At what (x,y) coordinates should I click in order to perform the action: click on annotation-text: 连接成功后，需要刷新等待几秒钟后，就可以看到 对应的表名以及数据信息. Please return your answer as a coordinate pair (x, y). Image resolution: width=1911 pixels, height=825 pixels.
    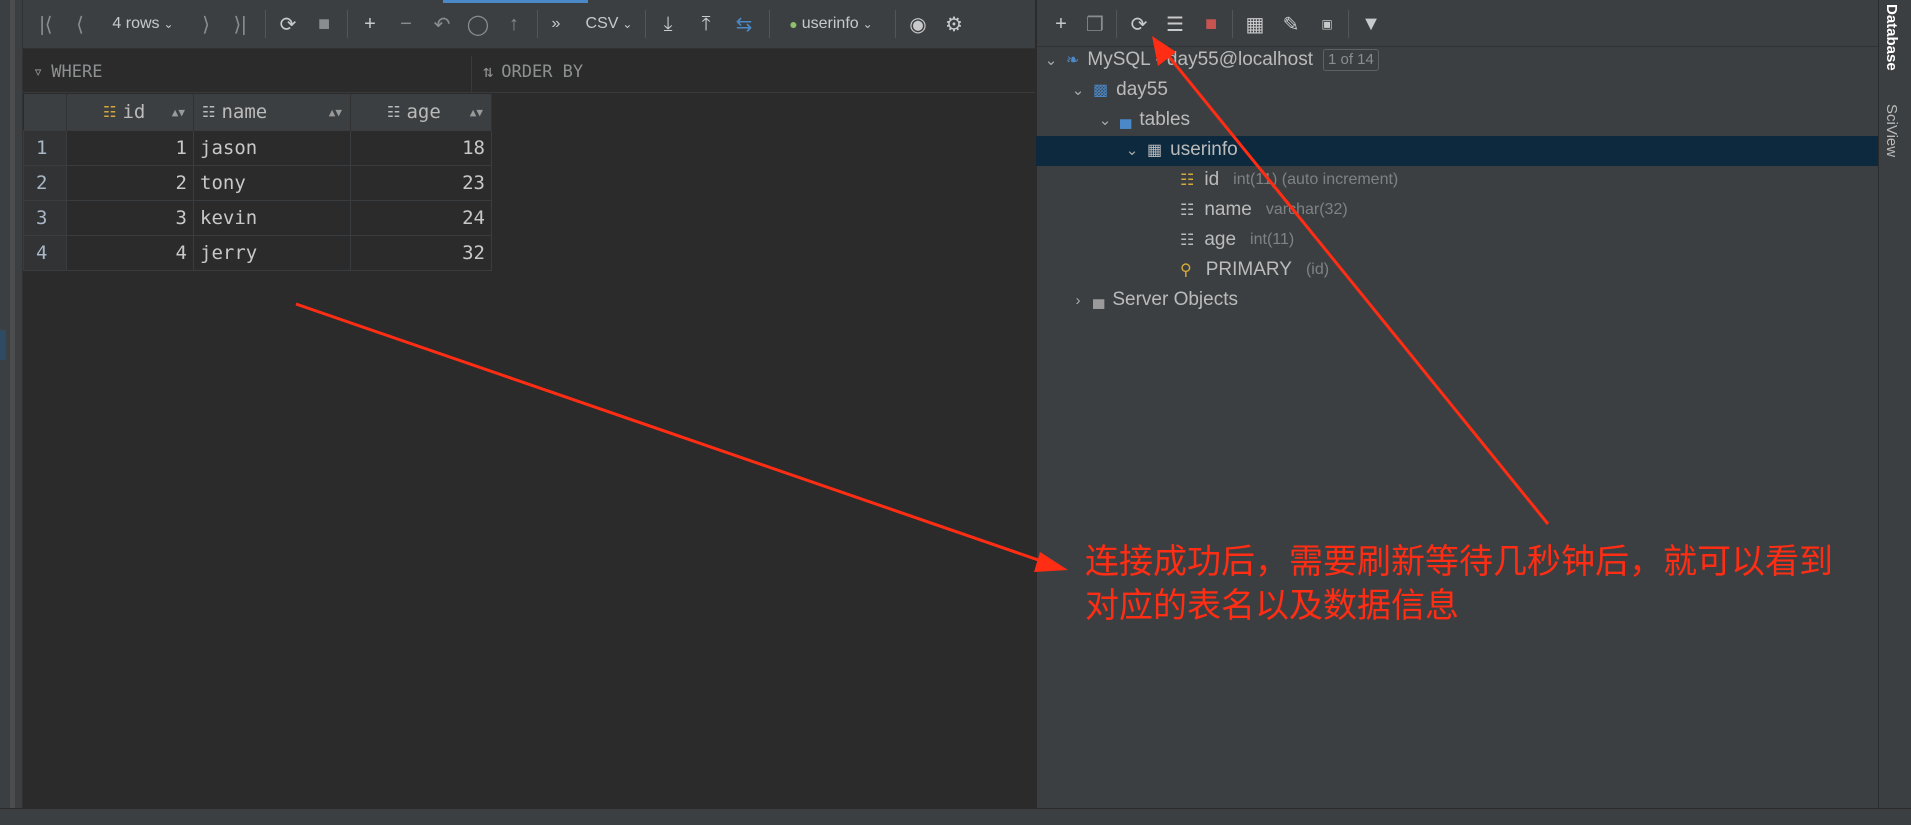
    Looking at the image, I should click on (1485, 584).